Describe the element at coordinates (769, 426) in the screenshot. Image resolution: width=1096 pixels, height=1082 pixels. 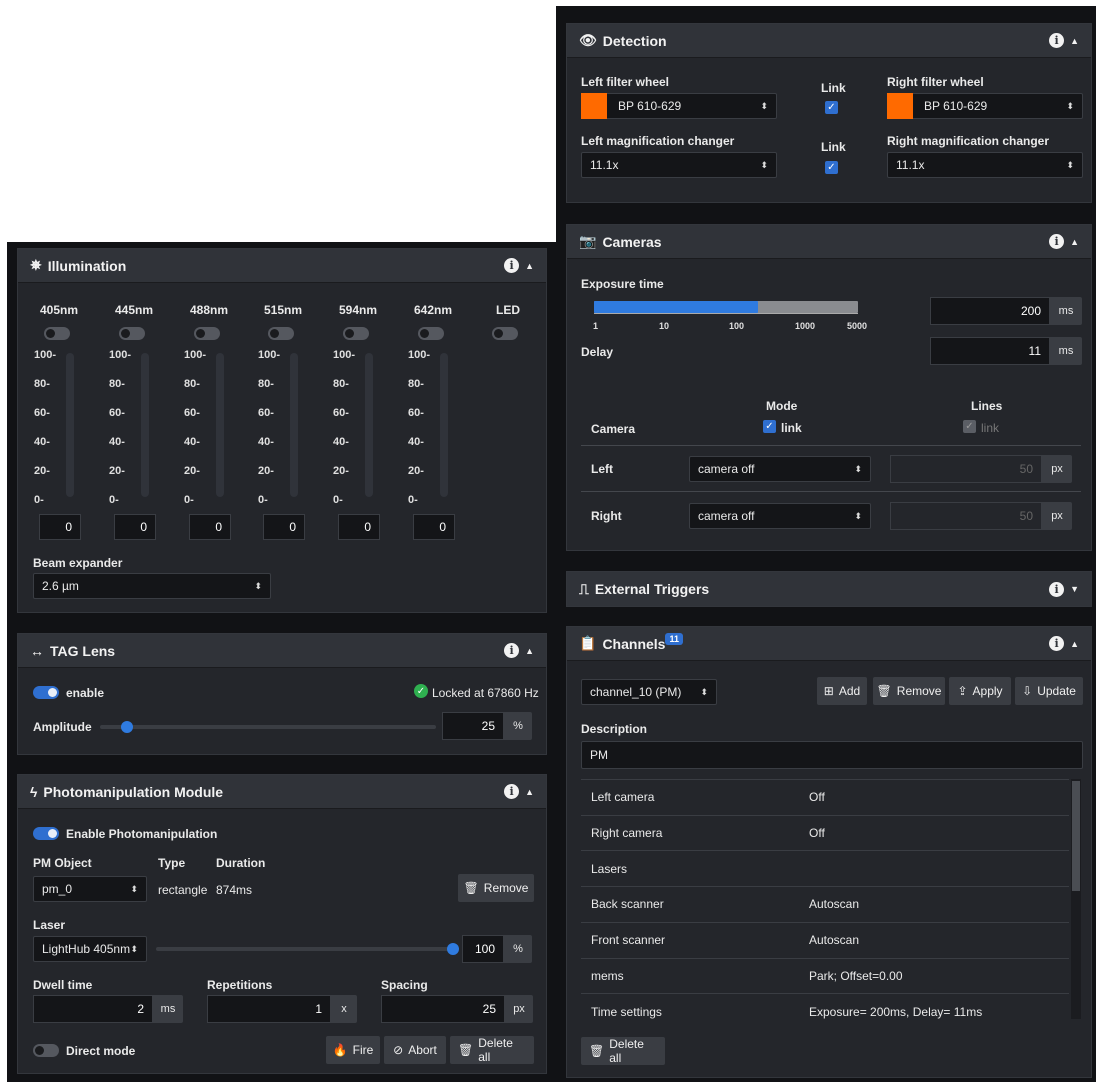
I see `mode-link-checkbox: ✓` at that location.